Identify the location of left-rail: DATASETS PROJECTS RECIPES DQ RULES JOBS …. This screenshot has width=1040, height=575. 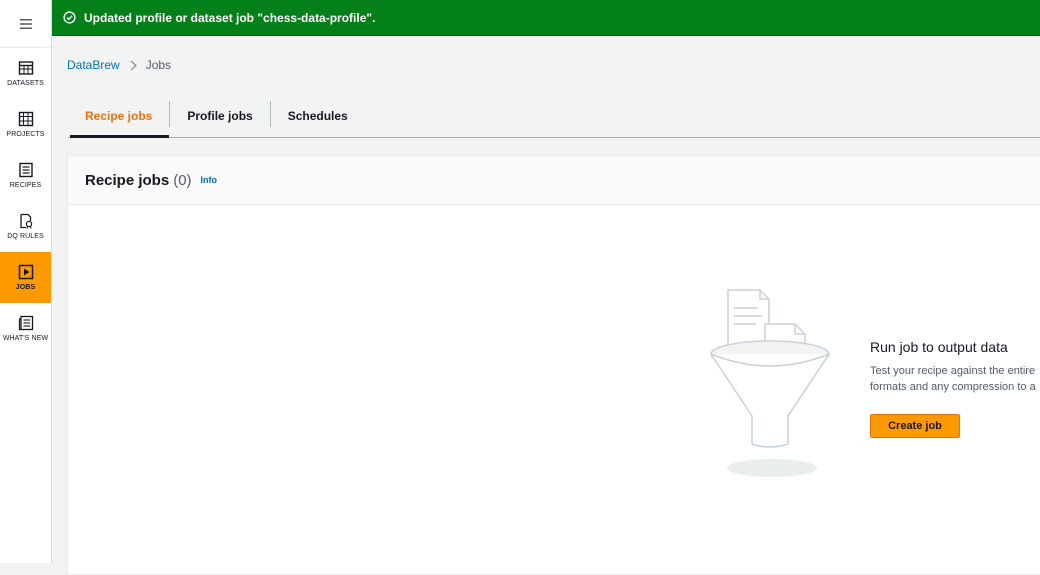
(26, 281).